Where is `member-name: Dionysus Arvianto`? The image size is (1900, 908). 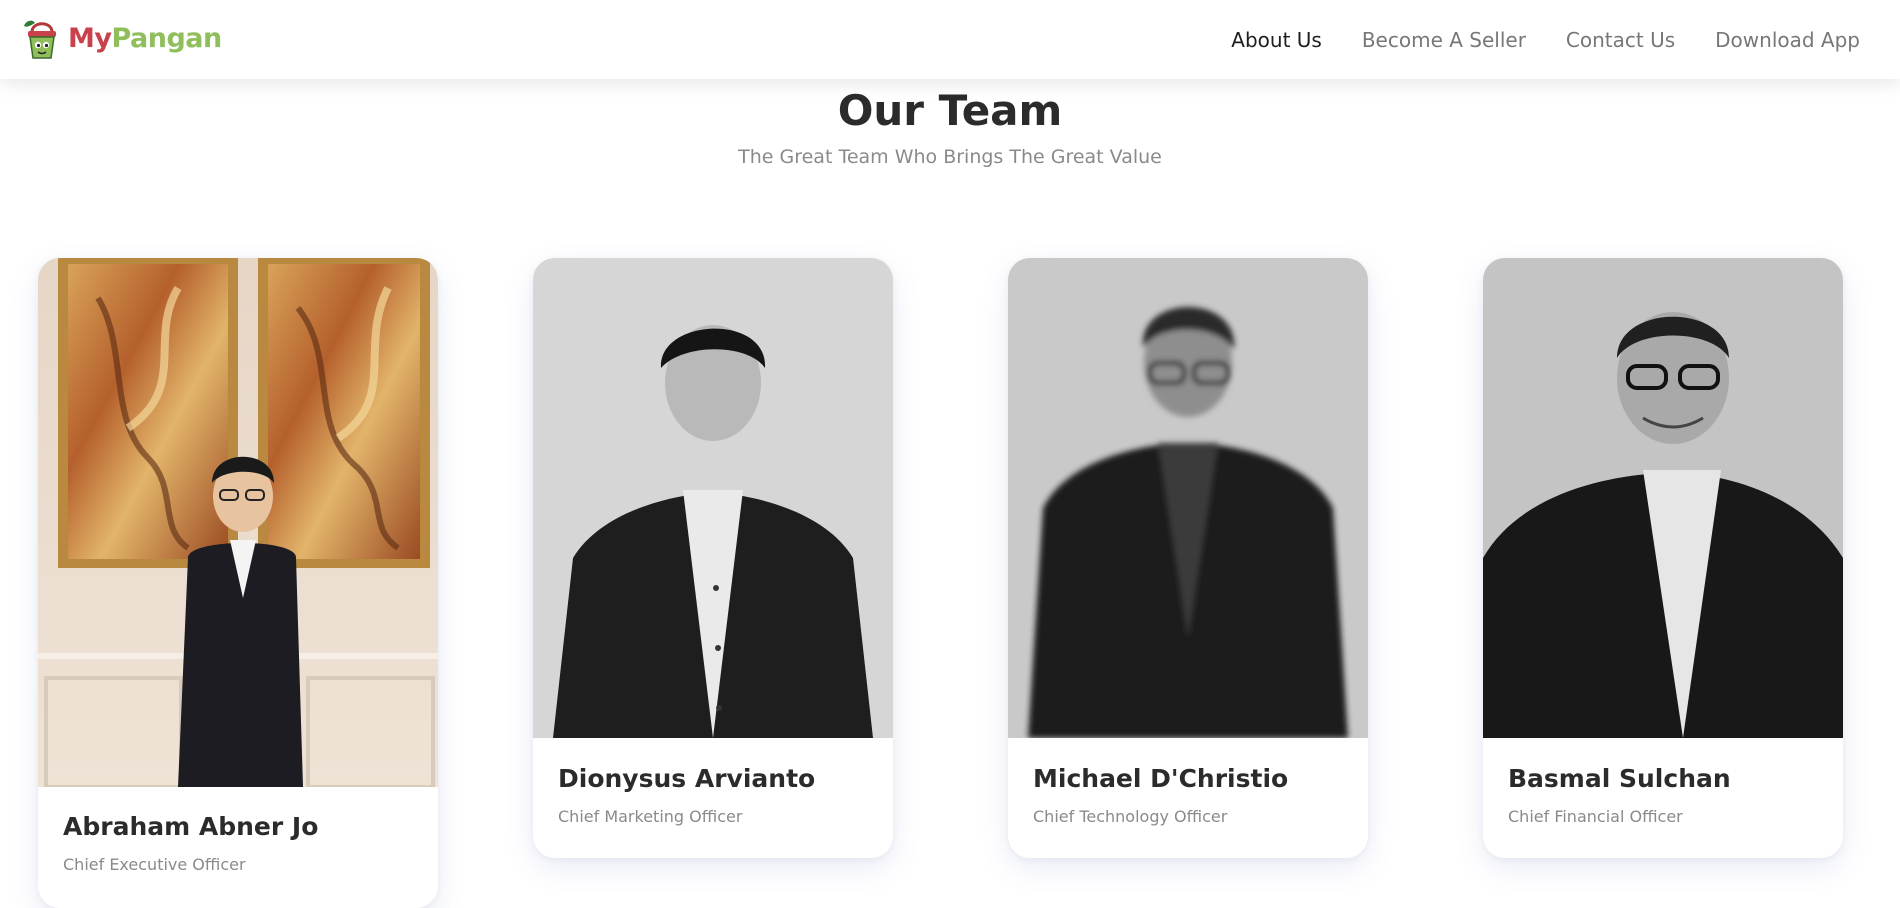 member-name: Dionysus Arvianto is located at coordinates (687, 778).